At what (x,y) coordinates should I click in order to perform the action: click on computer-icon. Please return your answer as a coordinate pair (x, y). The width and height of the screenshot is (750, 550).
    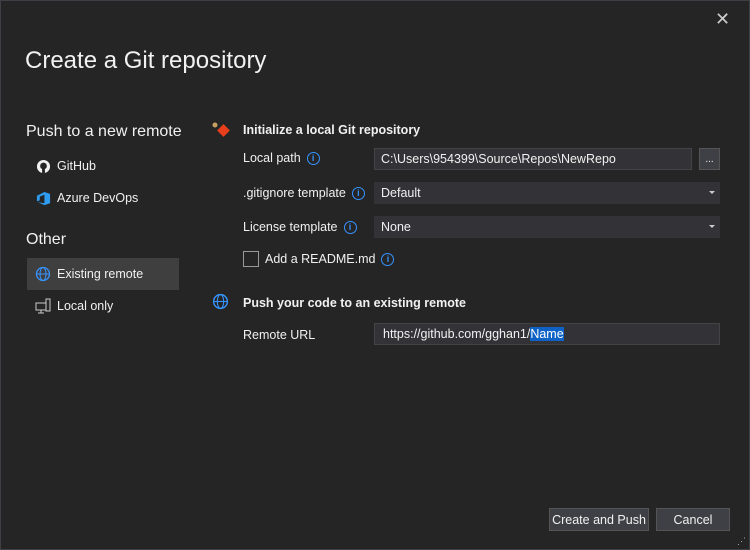
    Looking at the image, I should click on (43, 306).